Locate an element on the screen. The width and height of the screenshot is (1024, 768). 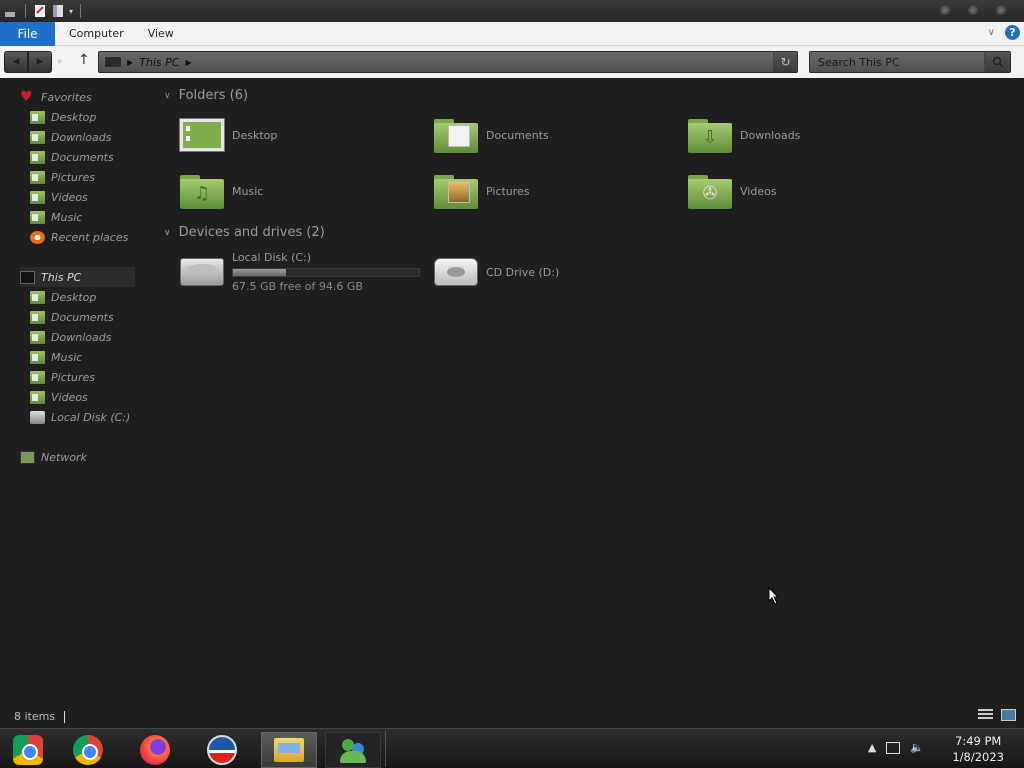
clock: 7:49 PM 1/8/2023 is located at coordinates (978, 749).